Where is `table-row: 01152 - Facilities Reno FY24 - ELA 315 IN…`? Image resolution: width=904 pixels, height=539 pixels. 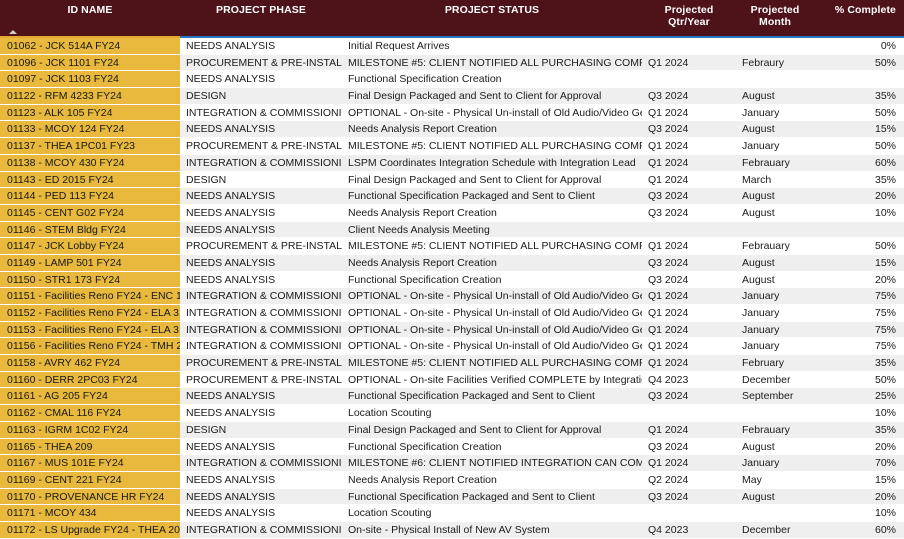 table-row: 01152 - Facilities Reno FY24 - ELA 315 IN… is located at coordinates (452, 313).